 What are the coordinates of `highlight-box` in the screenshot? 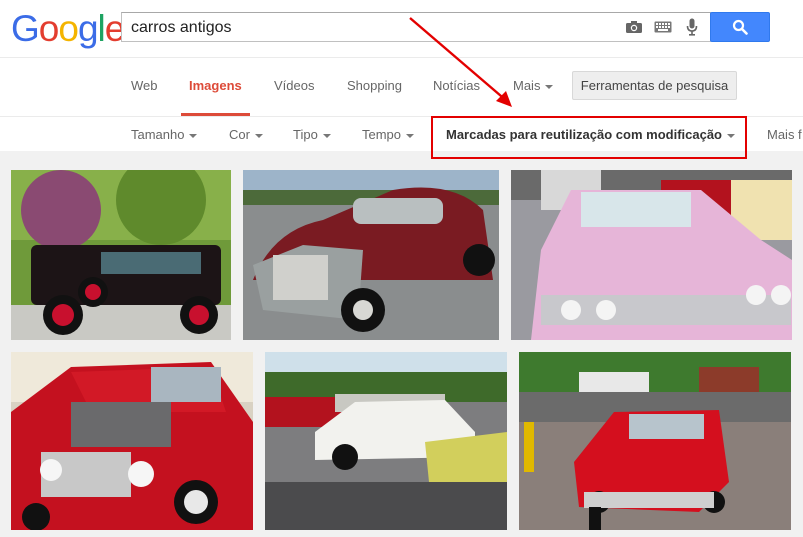 It's located at (589, 137).